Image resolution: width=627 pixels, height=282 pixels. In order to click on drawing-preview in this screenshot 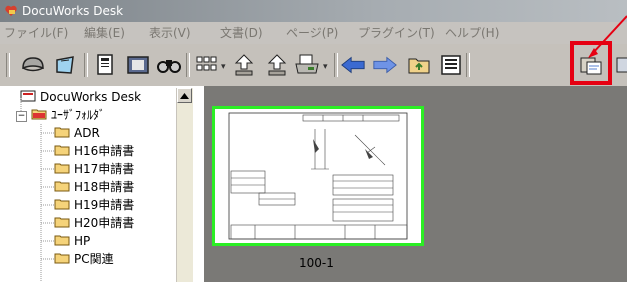, I will do `click(318, 176)`.